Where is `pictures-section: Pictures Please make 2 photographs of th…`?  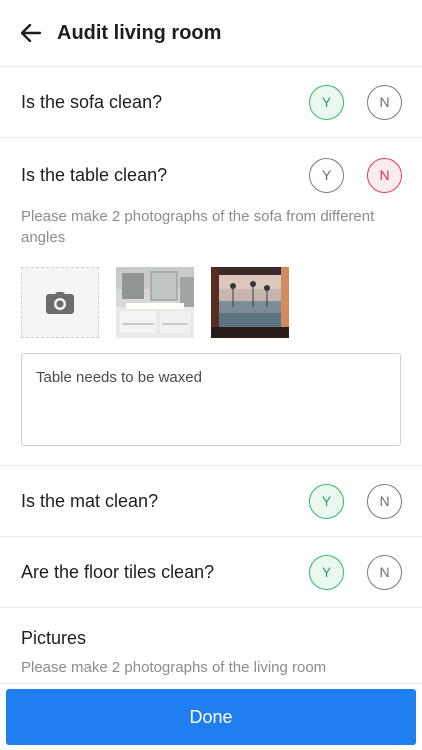
pictures-section: Pictures Please make 2 photographs of th… is located at coordinates (211, 642).